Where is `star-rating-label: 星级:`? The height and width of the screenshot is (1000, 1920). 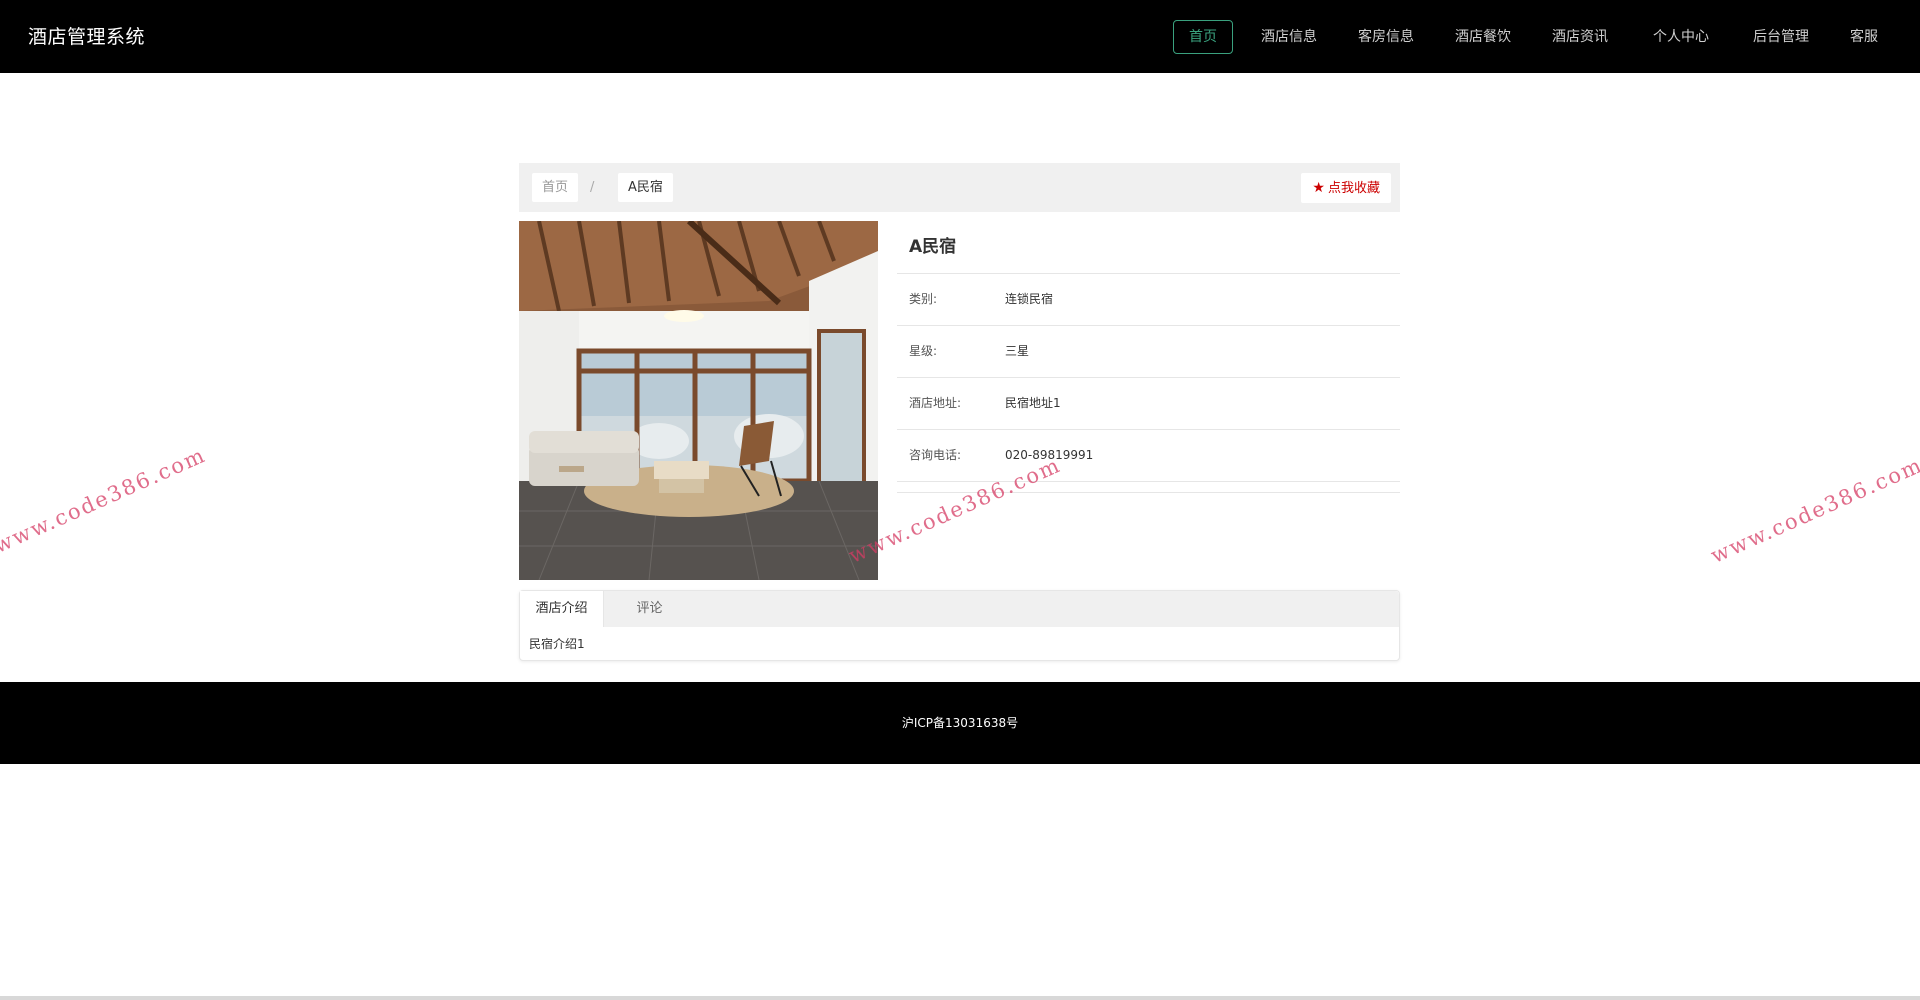 star-rating-label: 星级: is located at coordinates (923, 351).